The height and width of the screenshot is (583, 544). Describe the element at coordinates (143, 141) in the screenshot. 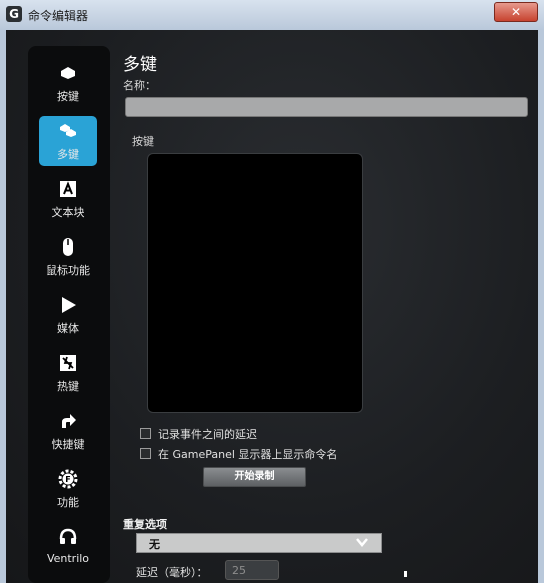

I see `keys-label: 按键` at that location.